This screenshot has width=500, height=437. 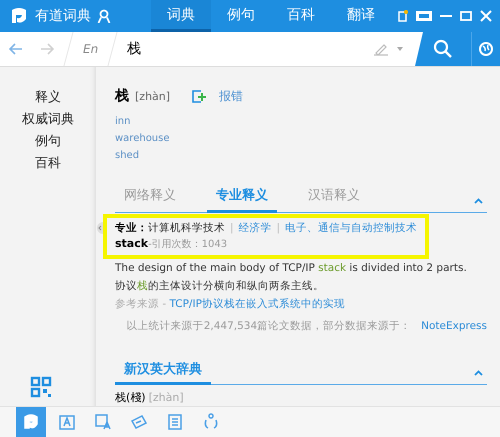 What do you see at coordinates (400, 49) in the screenshot?
I see `caret-icon` at bounding box center [400, 49].